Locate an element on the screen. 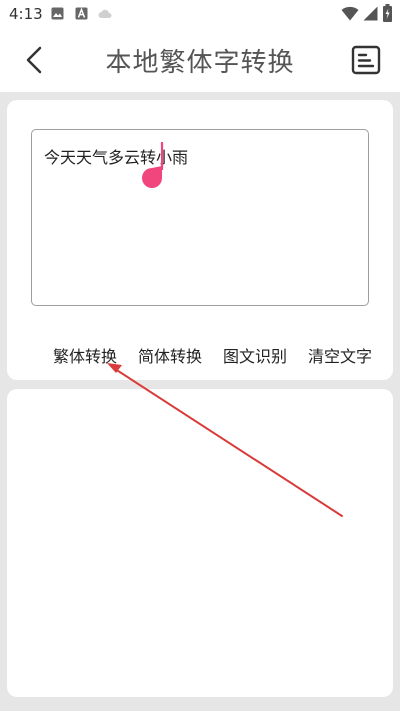  signal-icon is located at coordinates (370, 13).